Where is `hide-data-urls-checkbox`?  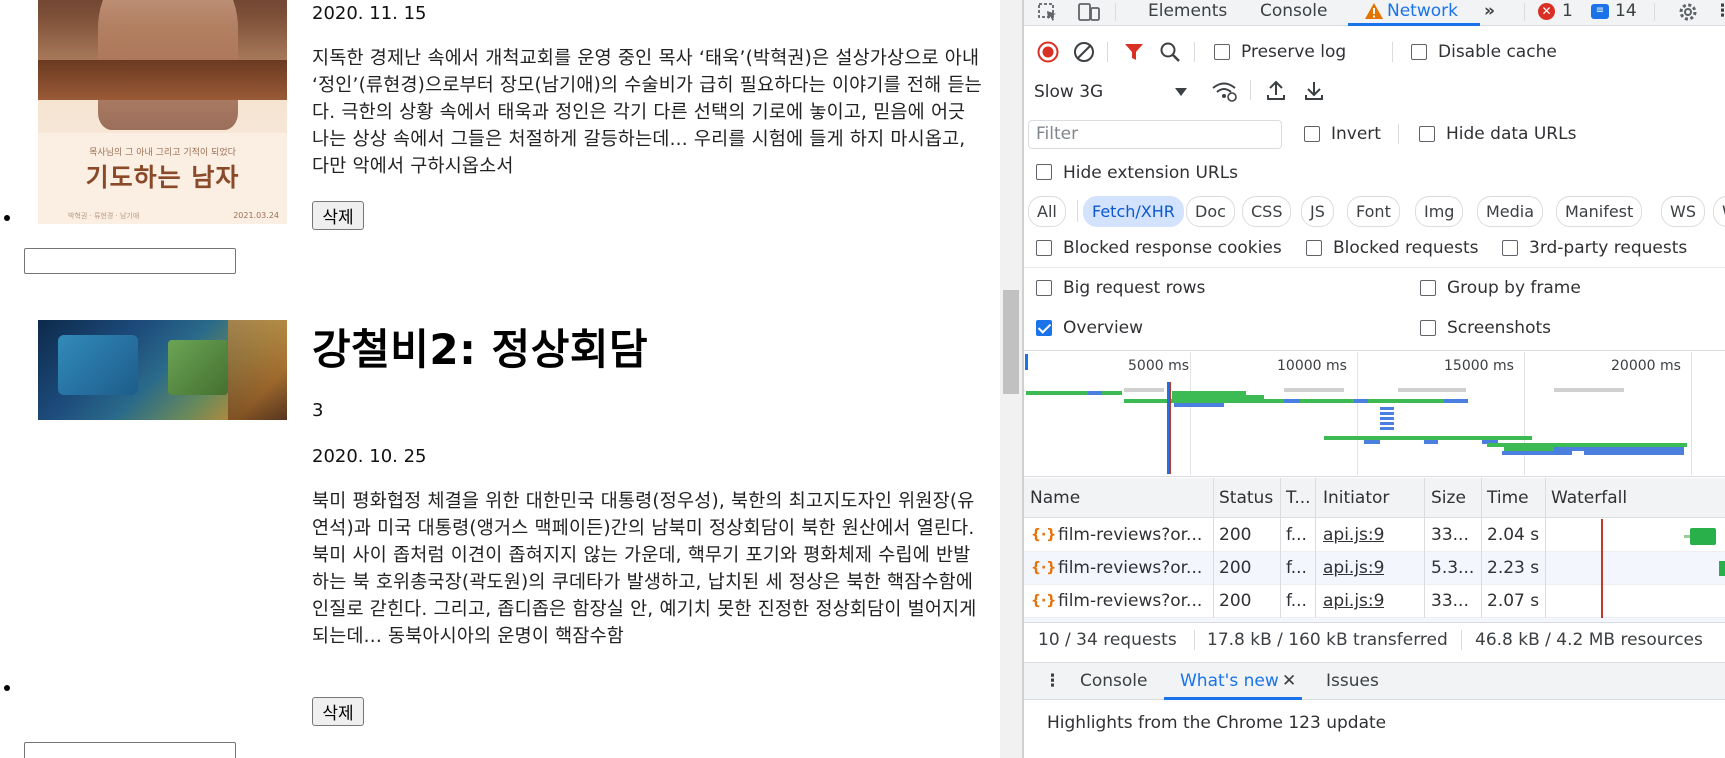
hide-data-urls-checkbox is located at coordinates (1427, 134).